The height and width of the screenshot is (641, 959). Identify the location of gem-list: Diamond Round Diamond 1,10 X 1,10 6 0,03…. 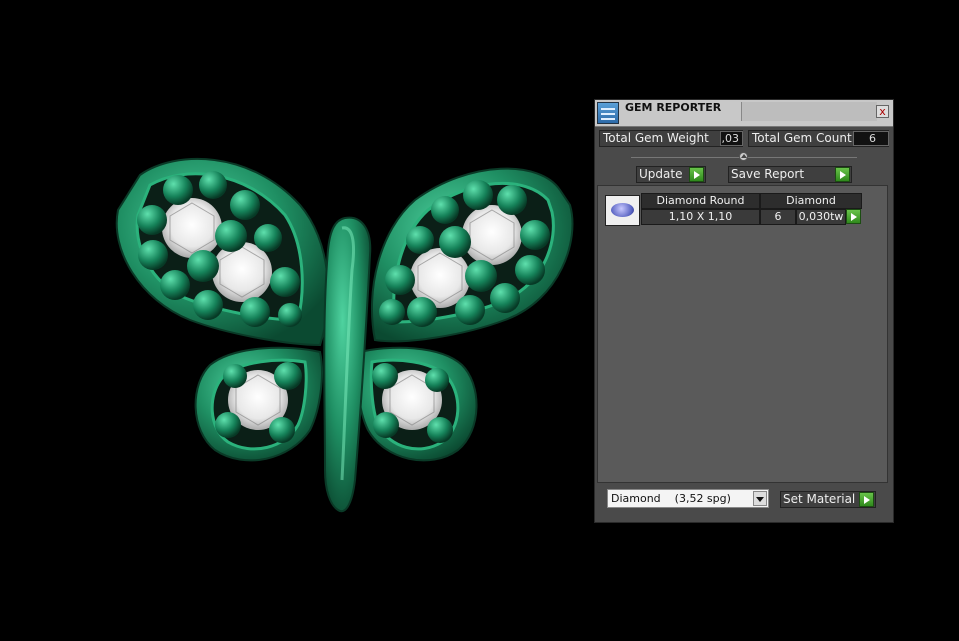
(742, 334).